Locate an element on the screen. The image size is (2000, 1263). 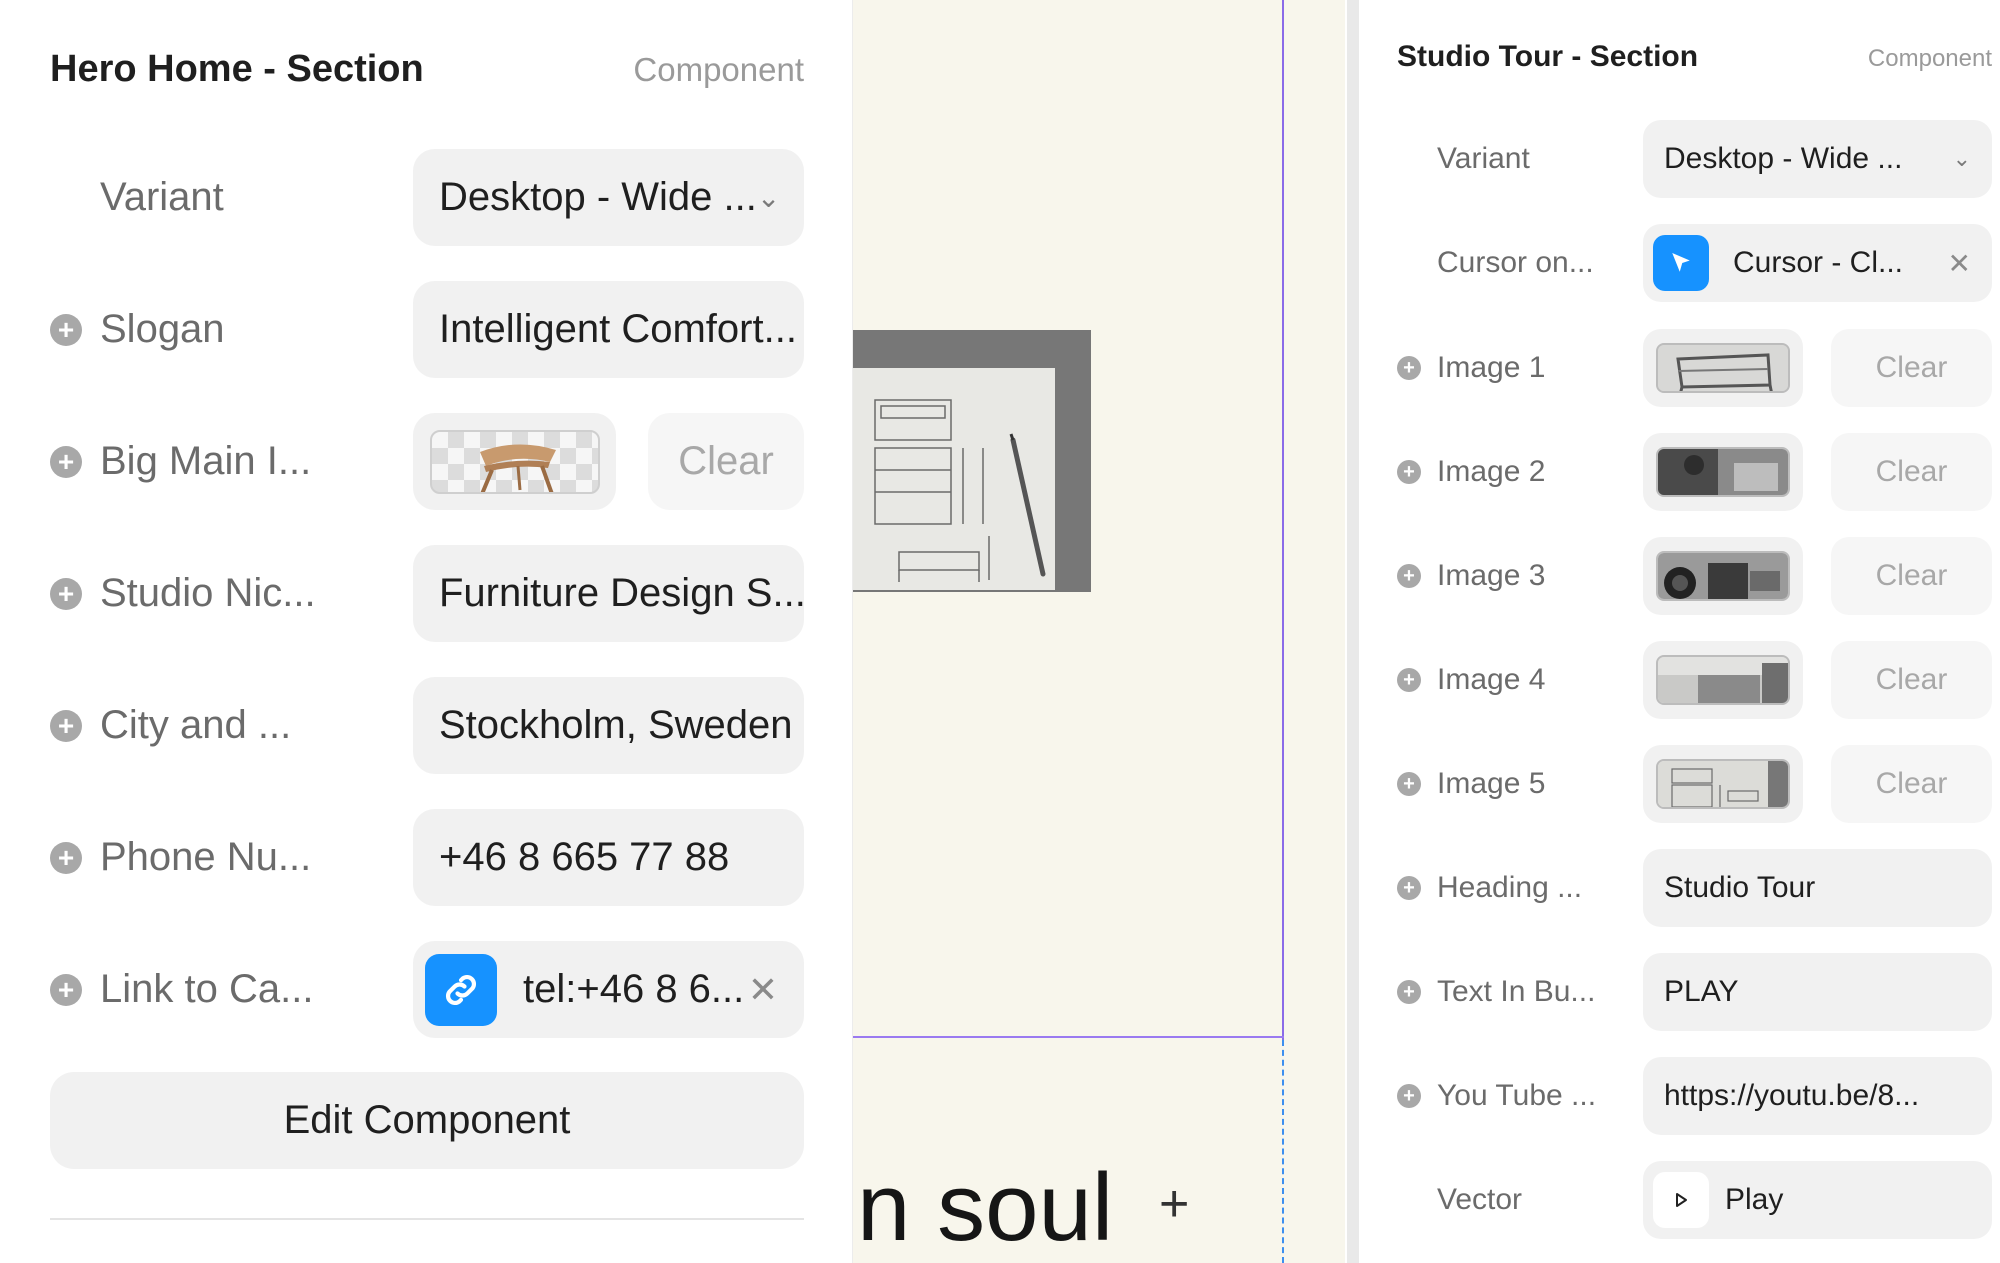
sofa-image-thumbnail is located at coordinates (1723, 680).